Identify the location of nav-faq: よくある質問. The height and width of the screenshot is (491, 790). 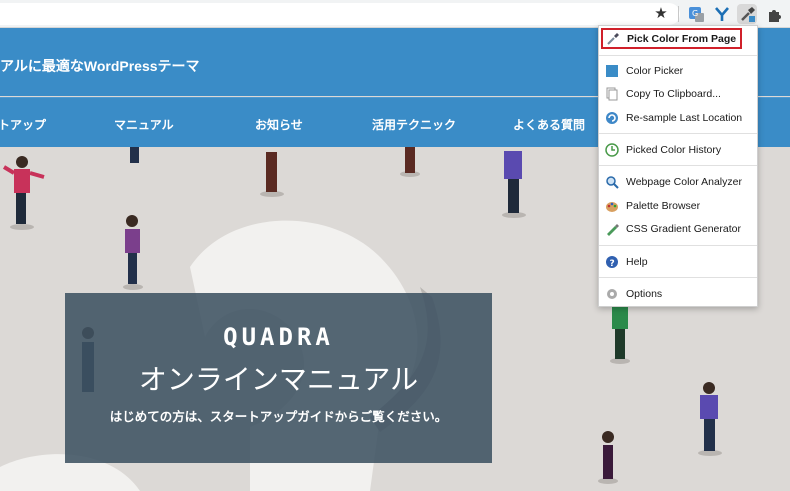
(549, 124).